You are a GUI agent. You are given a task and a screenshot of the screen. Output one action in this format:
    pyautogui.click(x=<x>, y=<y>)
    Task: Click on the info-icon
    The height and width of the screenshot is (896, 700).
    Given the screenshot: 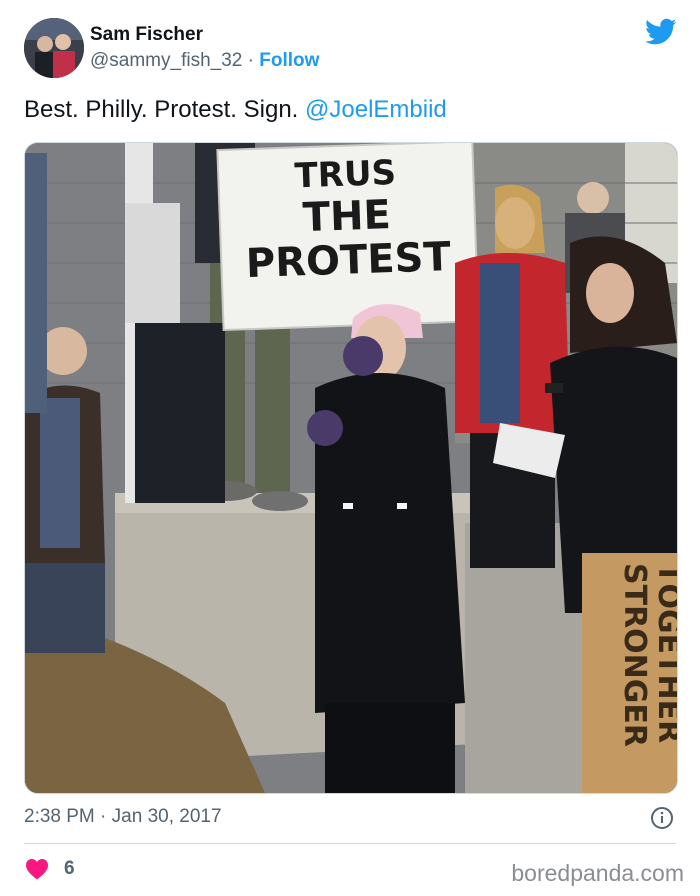 What is the action you would take?
    pyautogui.click(x=662, y=818)
    